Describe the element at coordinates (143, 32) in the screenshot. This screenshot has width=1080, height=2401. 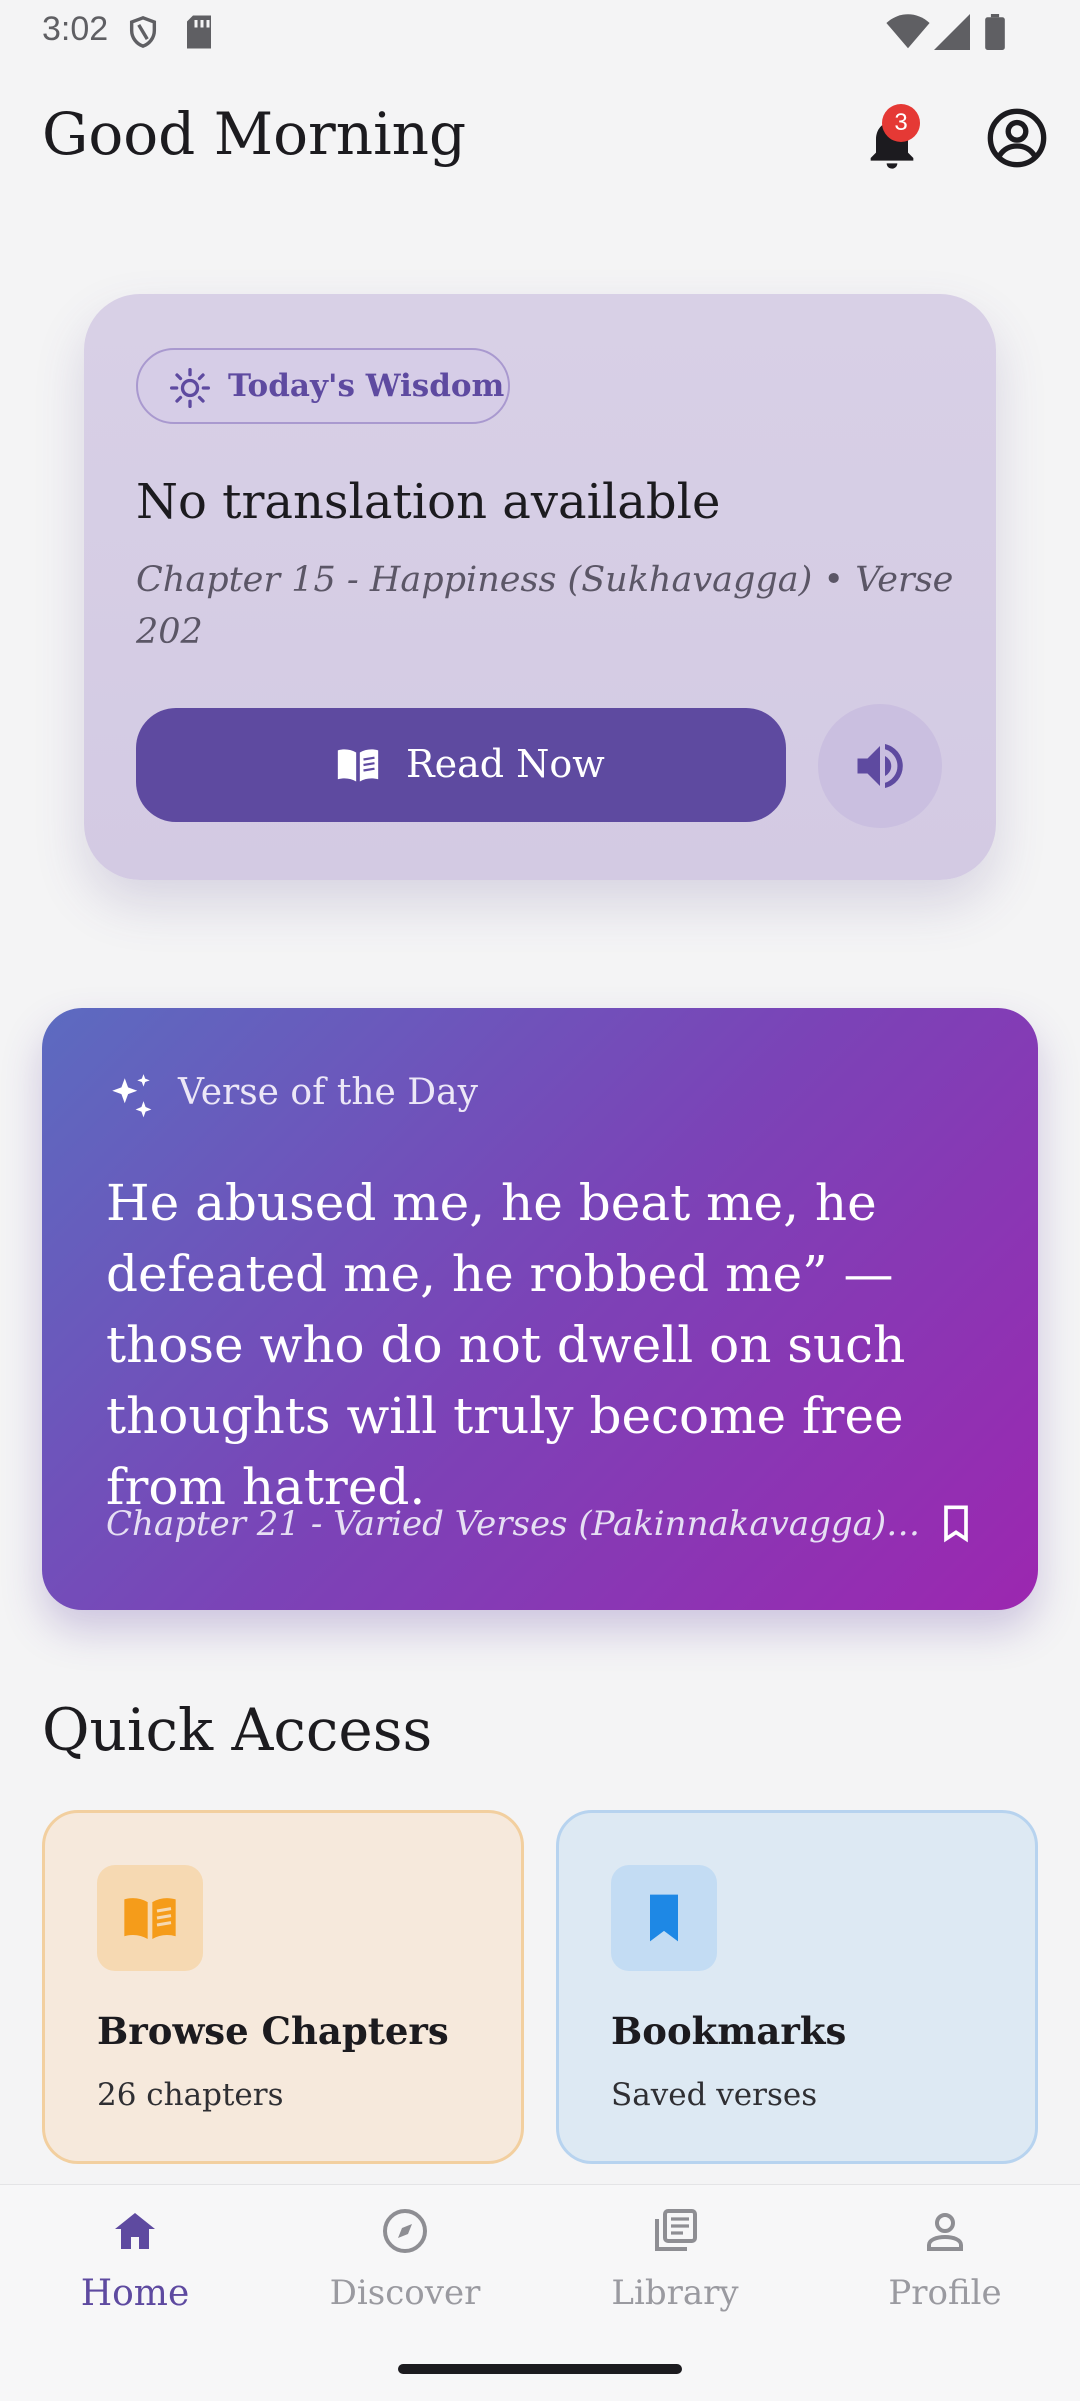
I see `shield-icon` at that location.